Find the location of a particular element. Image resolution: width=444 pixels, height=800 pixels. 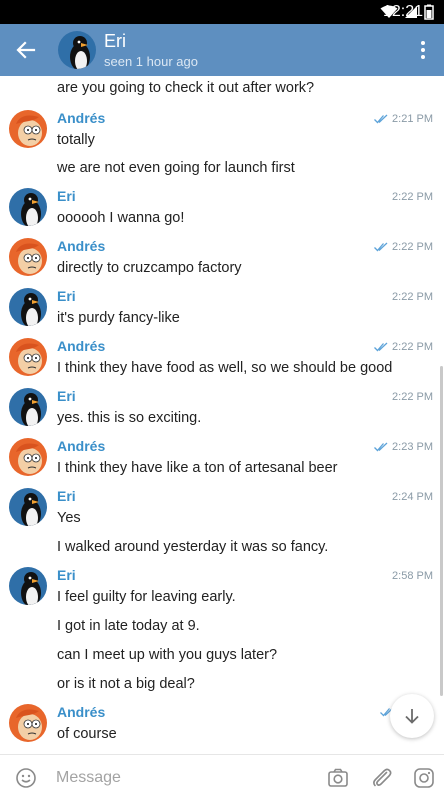

message-input is located at coordinates (181, 778).